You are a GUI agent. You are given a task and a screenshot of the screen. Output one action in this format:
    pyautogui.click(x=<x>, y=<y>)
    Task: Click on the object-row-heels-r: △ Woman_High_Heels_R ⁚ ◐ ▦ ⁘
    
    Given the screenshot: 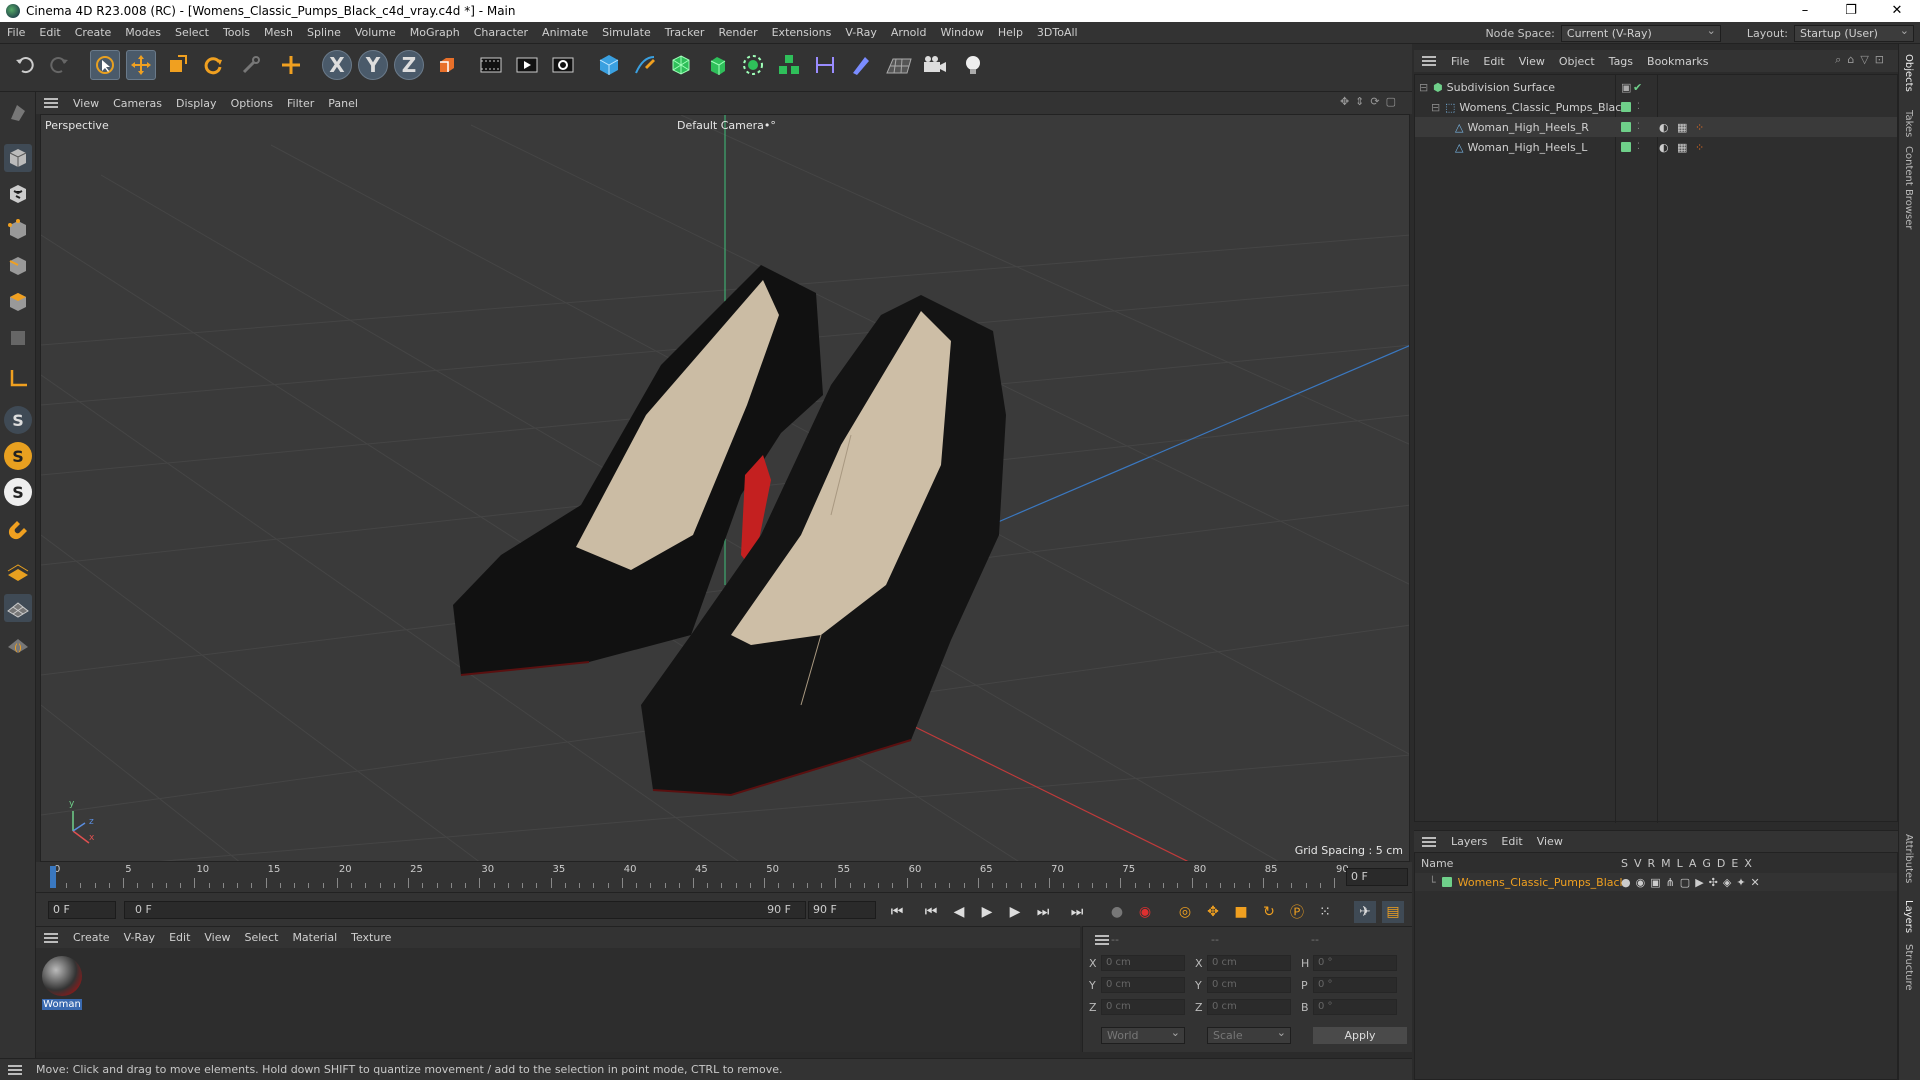 What is the action you would take?
    pyautogui.click(x=1656, y=127)
    